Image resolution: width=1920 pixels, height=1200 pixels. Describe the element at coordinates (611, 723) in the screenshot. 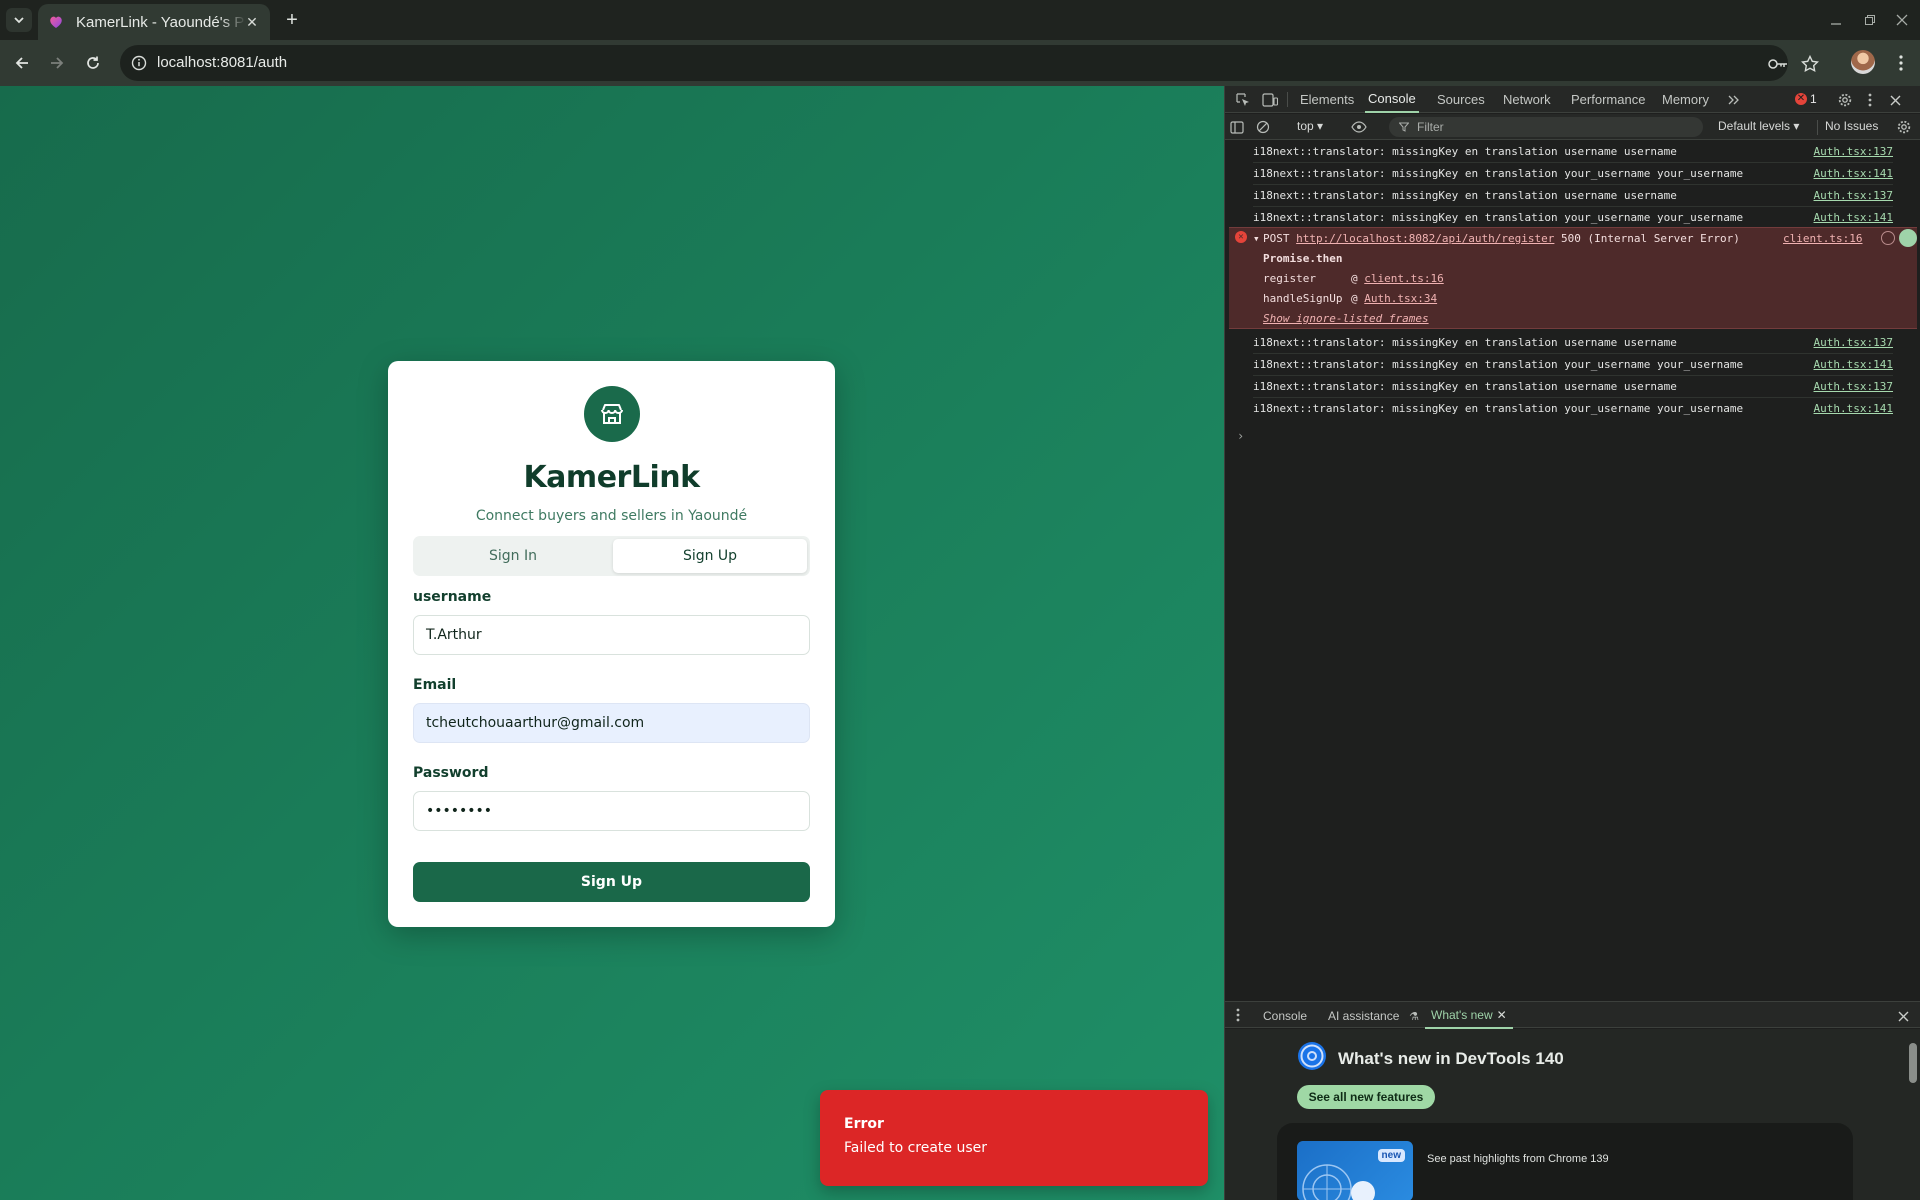

I see `email-input: tcheutchouaarthur@gmail.com` at that location.